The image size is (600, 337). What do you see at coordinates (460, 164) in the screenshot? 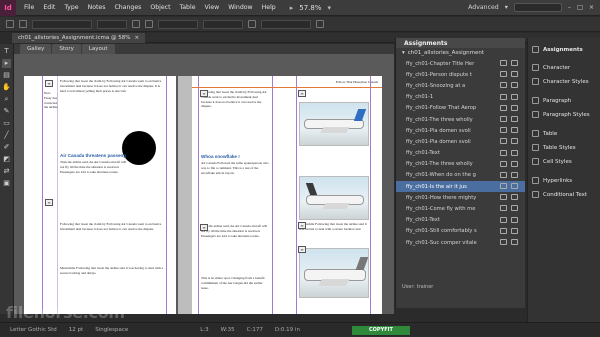
I see `assignment-item: ffy_ch01-The three wholly` at bounding box center [460, 164].